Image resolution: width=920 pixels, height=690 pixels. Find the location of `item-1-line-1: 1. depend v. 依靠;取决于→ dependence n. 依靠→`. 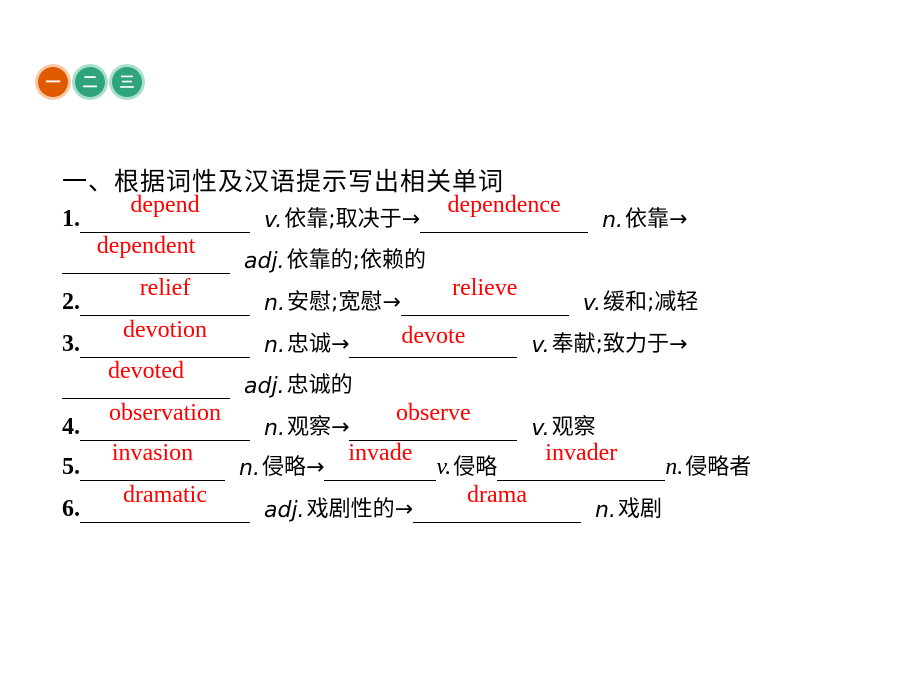

item-1-line-1: 1. depend v. 依靠;取决于→ dependence n. 依靠→ is located at coordinates (375, 212).